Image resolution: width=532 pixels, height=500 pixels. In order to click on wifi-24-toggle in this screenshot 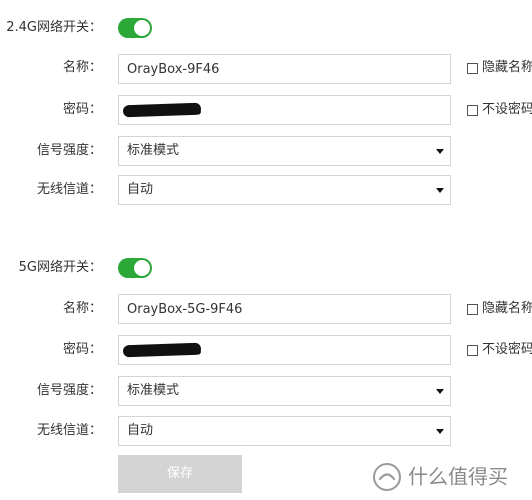, I will do `click(135, 28)`.